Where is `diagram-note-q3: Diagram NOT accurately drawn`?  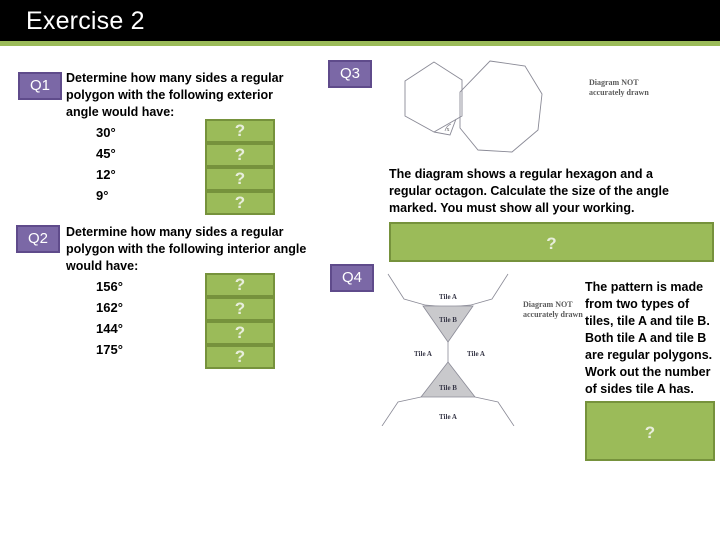 diagram-note-q3: Diagram NOT accurately drawn is located at coordinates (619, 88).